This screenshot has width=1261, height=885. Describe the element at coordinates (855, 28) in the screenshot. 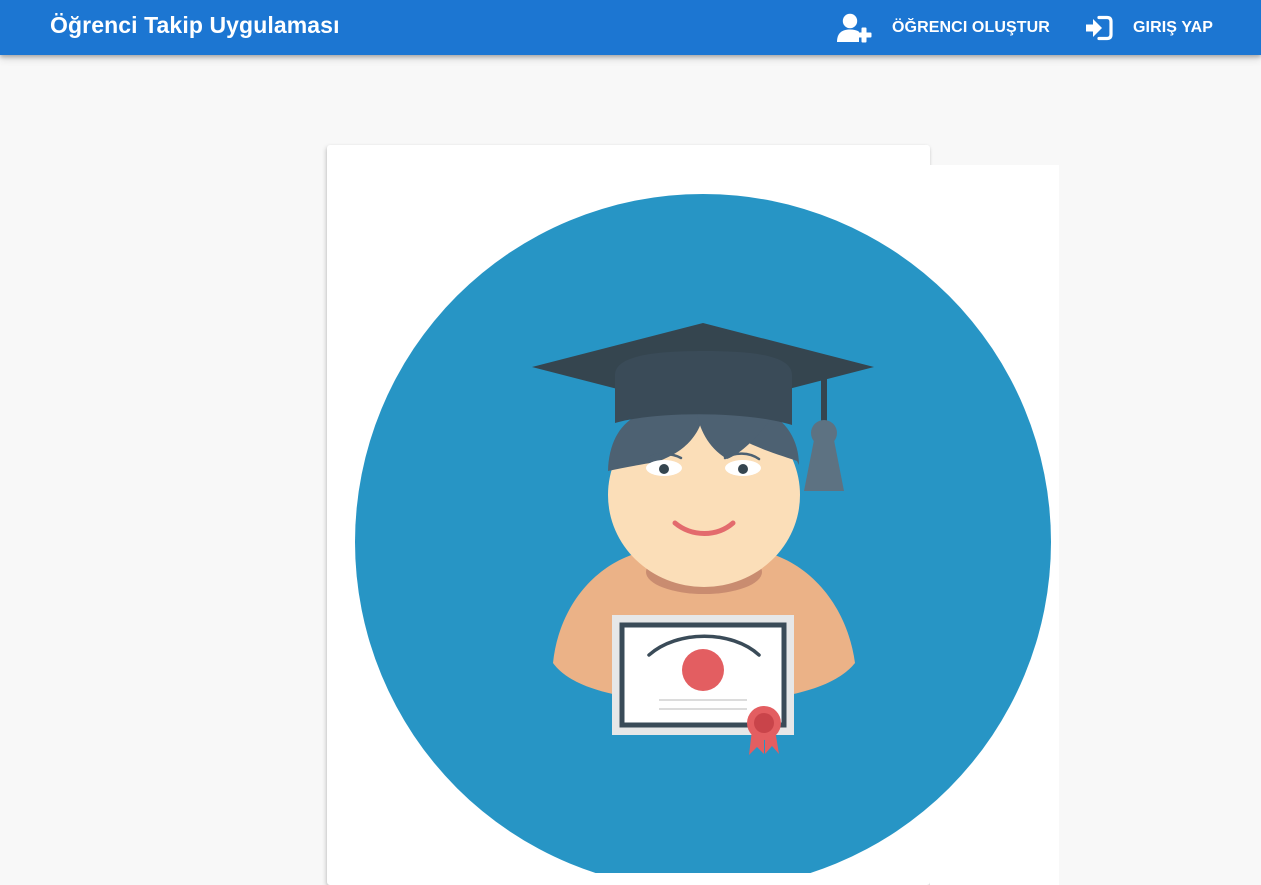

I see `user-plus-icon` at that location.